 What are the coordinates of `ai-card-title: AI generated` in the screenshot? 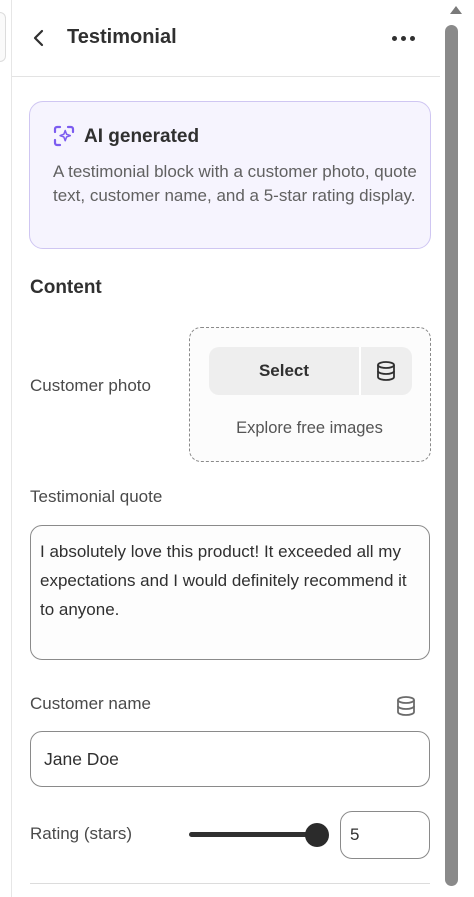 It's located at (142, 136).